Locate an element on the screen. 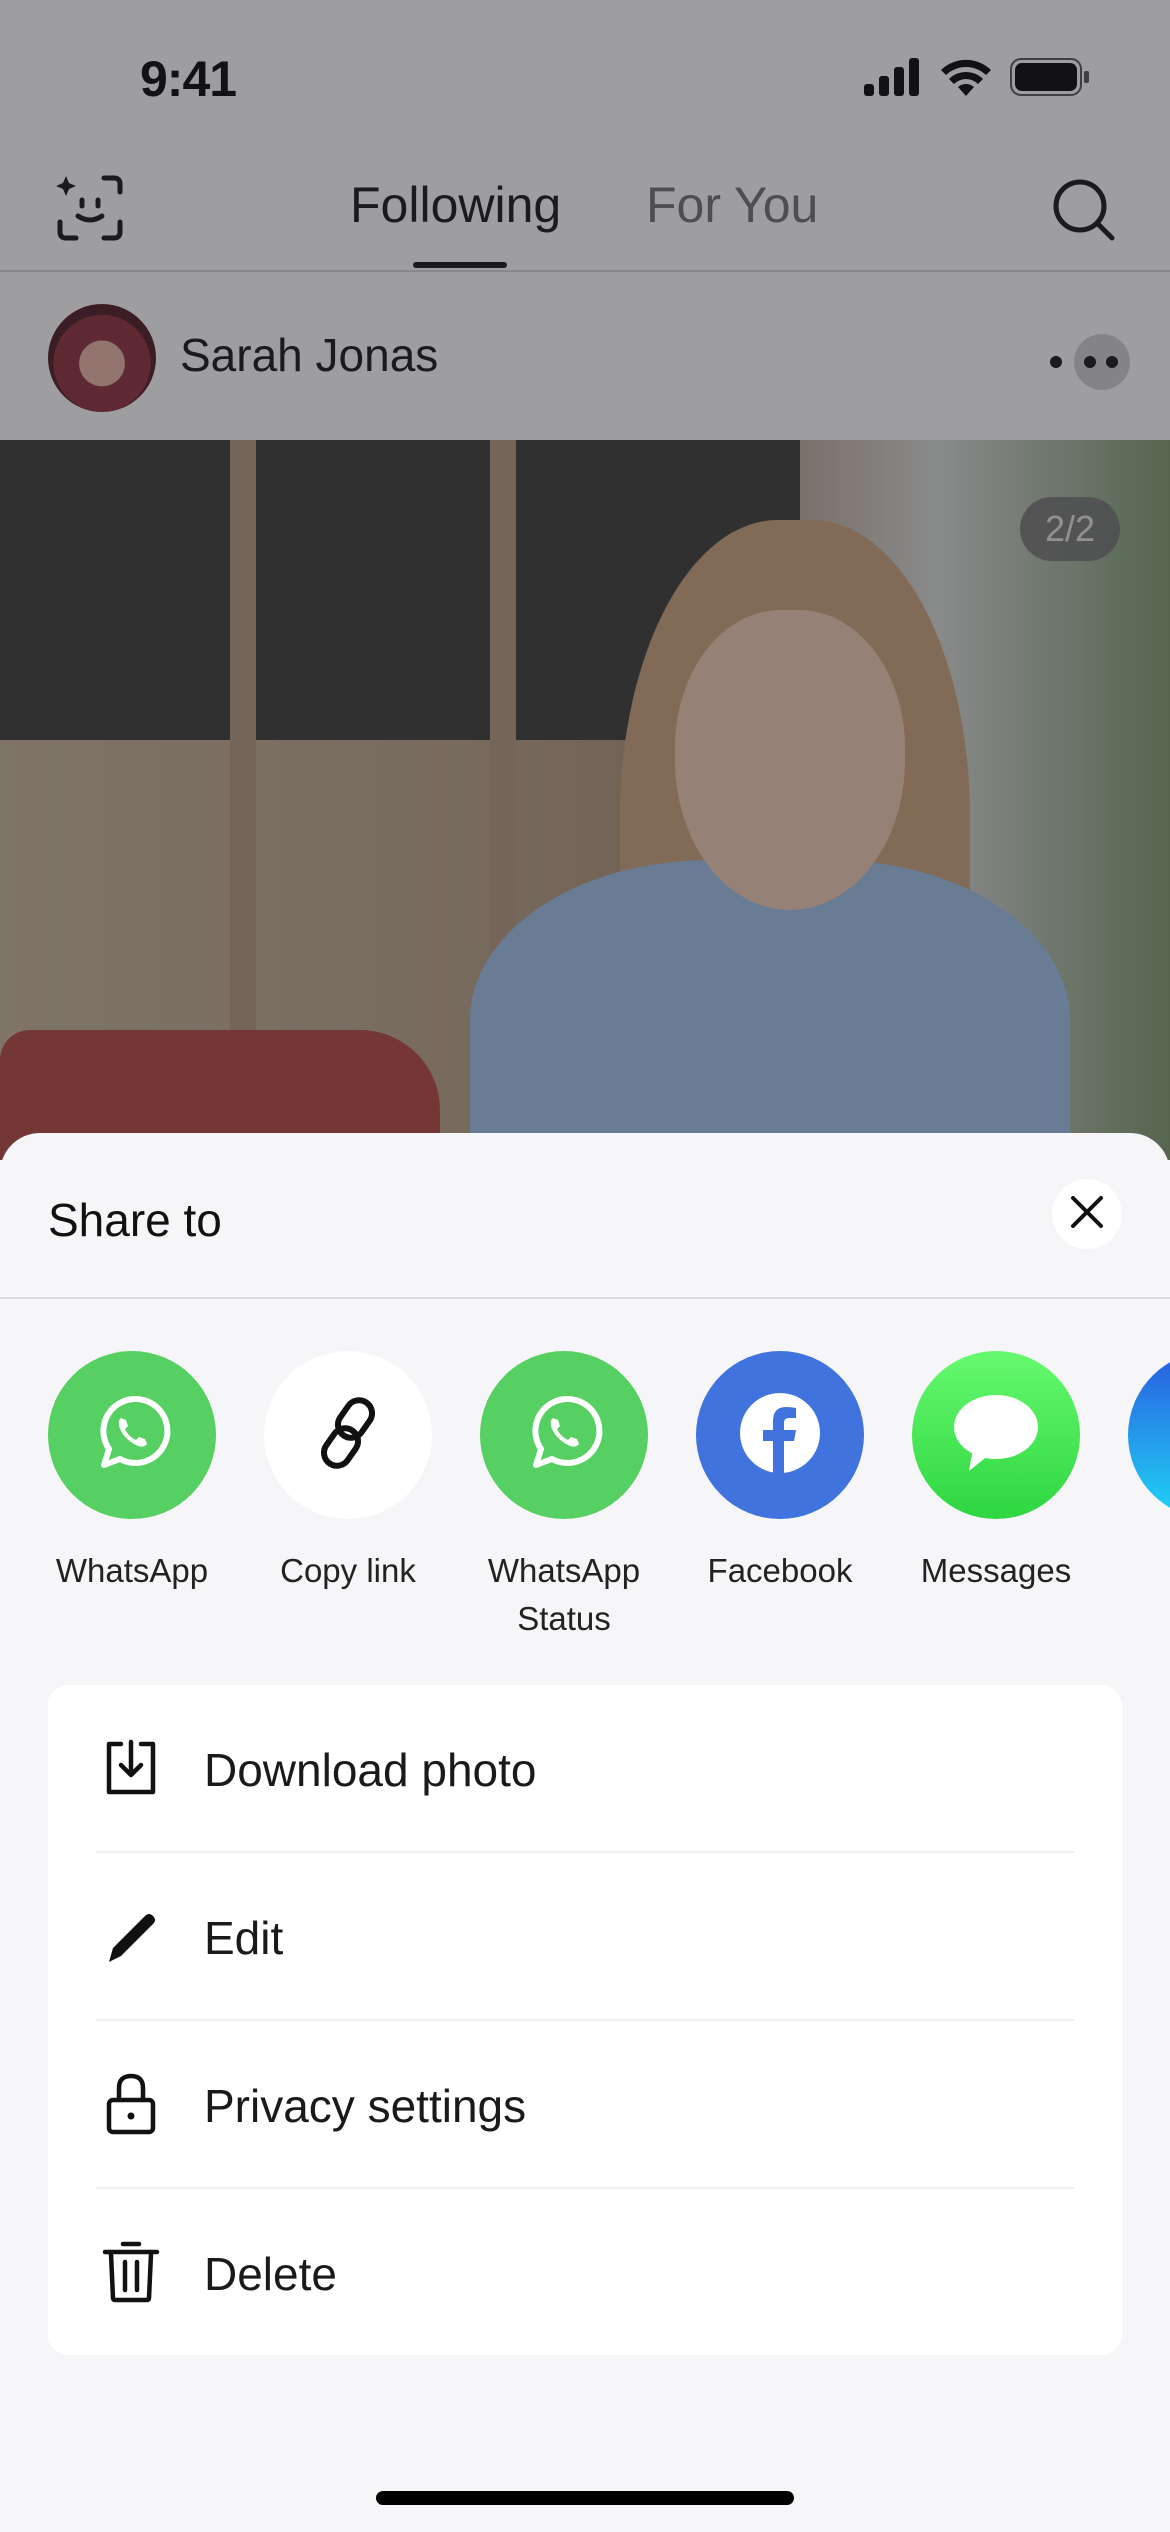 The image size is (1170, 2532). share-whatsapp-status: WhatsApp Status is located at coordinates (564, 1497).